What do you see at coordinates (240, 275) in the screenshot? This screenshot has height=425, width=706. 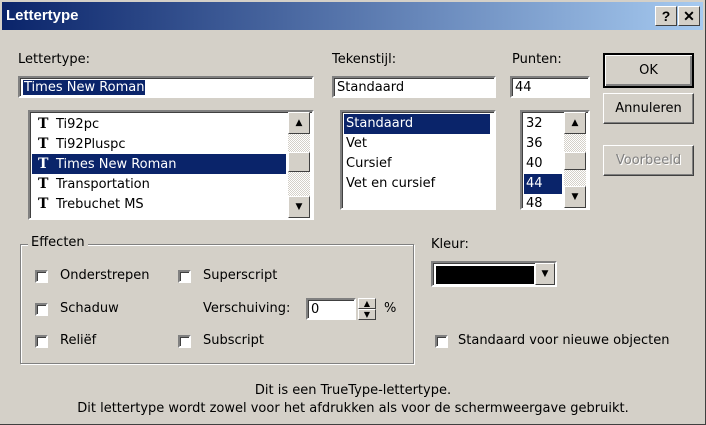 I see `superscript-label: Superscript` at bounding box center [240, 275].